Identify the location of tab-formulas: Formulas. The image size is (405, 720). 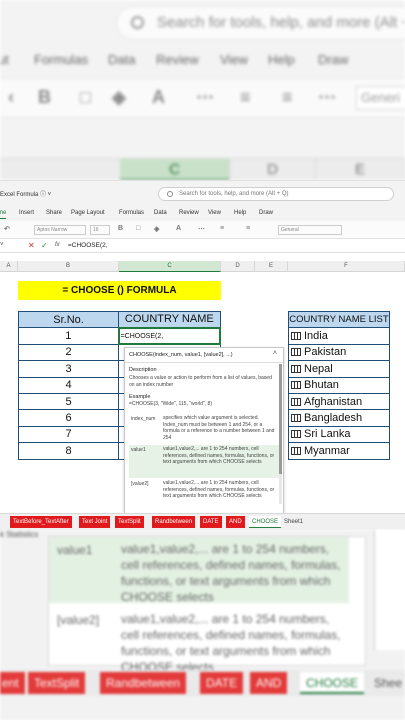
(131, 213).